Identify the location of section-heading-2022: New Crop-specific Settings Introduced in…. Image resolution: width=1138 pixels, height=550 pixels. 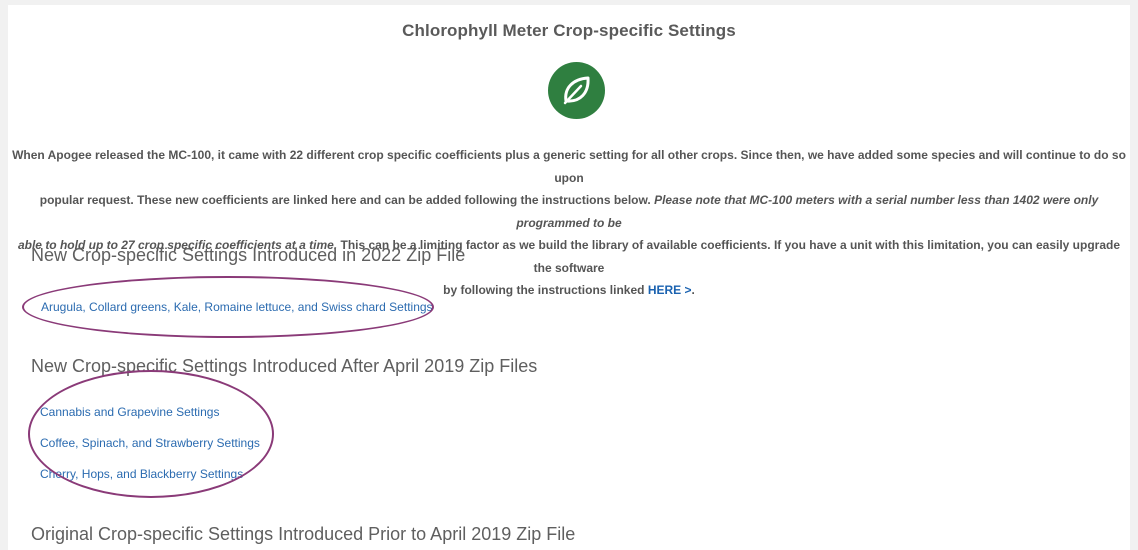
(248, 255).